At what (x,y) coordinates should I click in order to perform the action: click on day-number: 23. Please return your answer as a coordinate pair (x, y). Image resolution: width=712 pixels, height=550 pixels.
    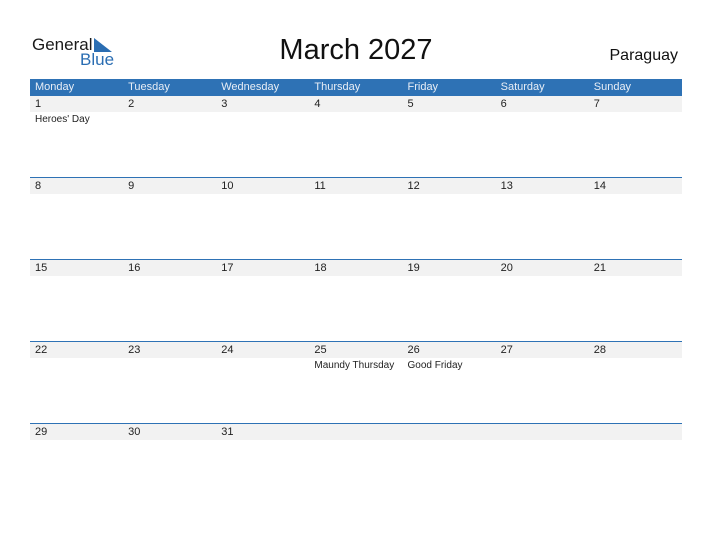
    Looking at the image, I should click on (169, 350).